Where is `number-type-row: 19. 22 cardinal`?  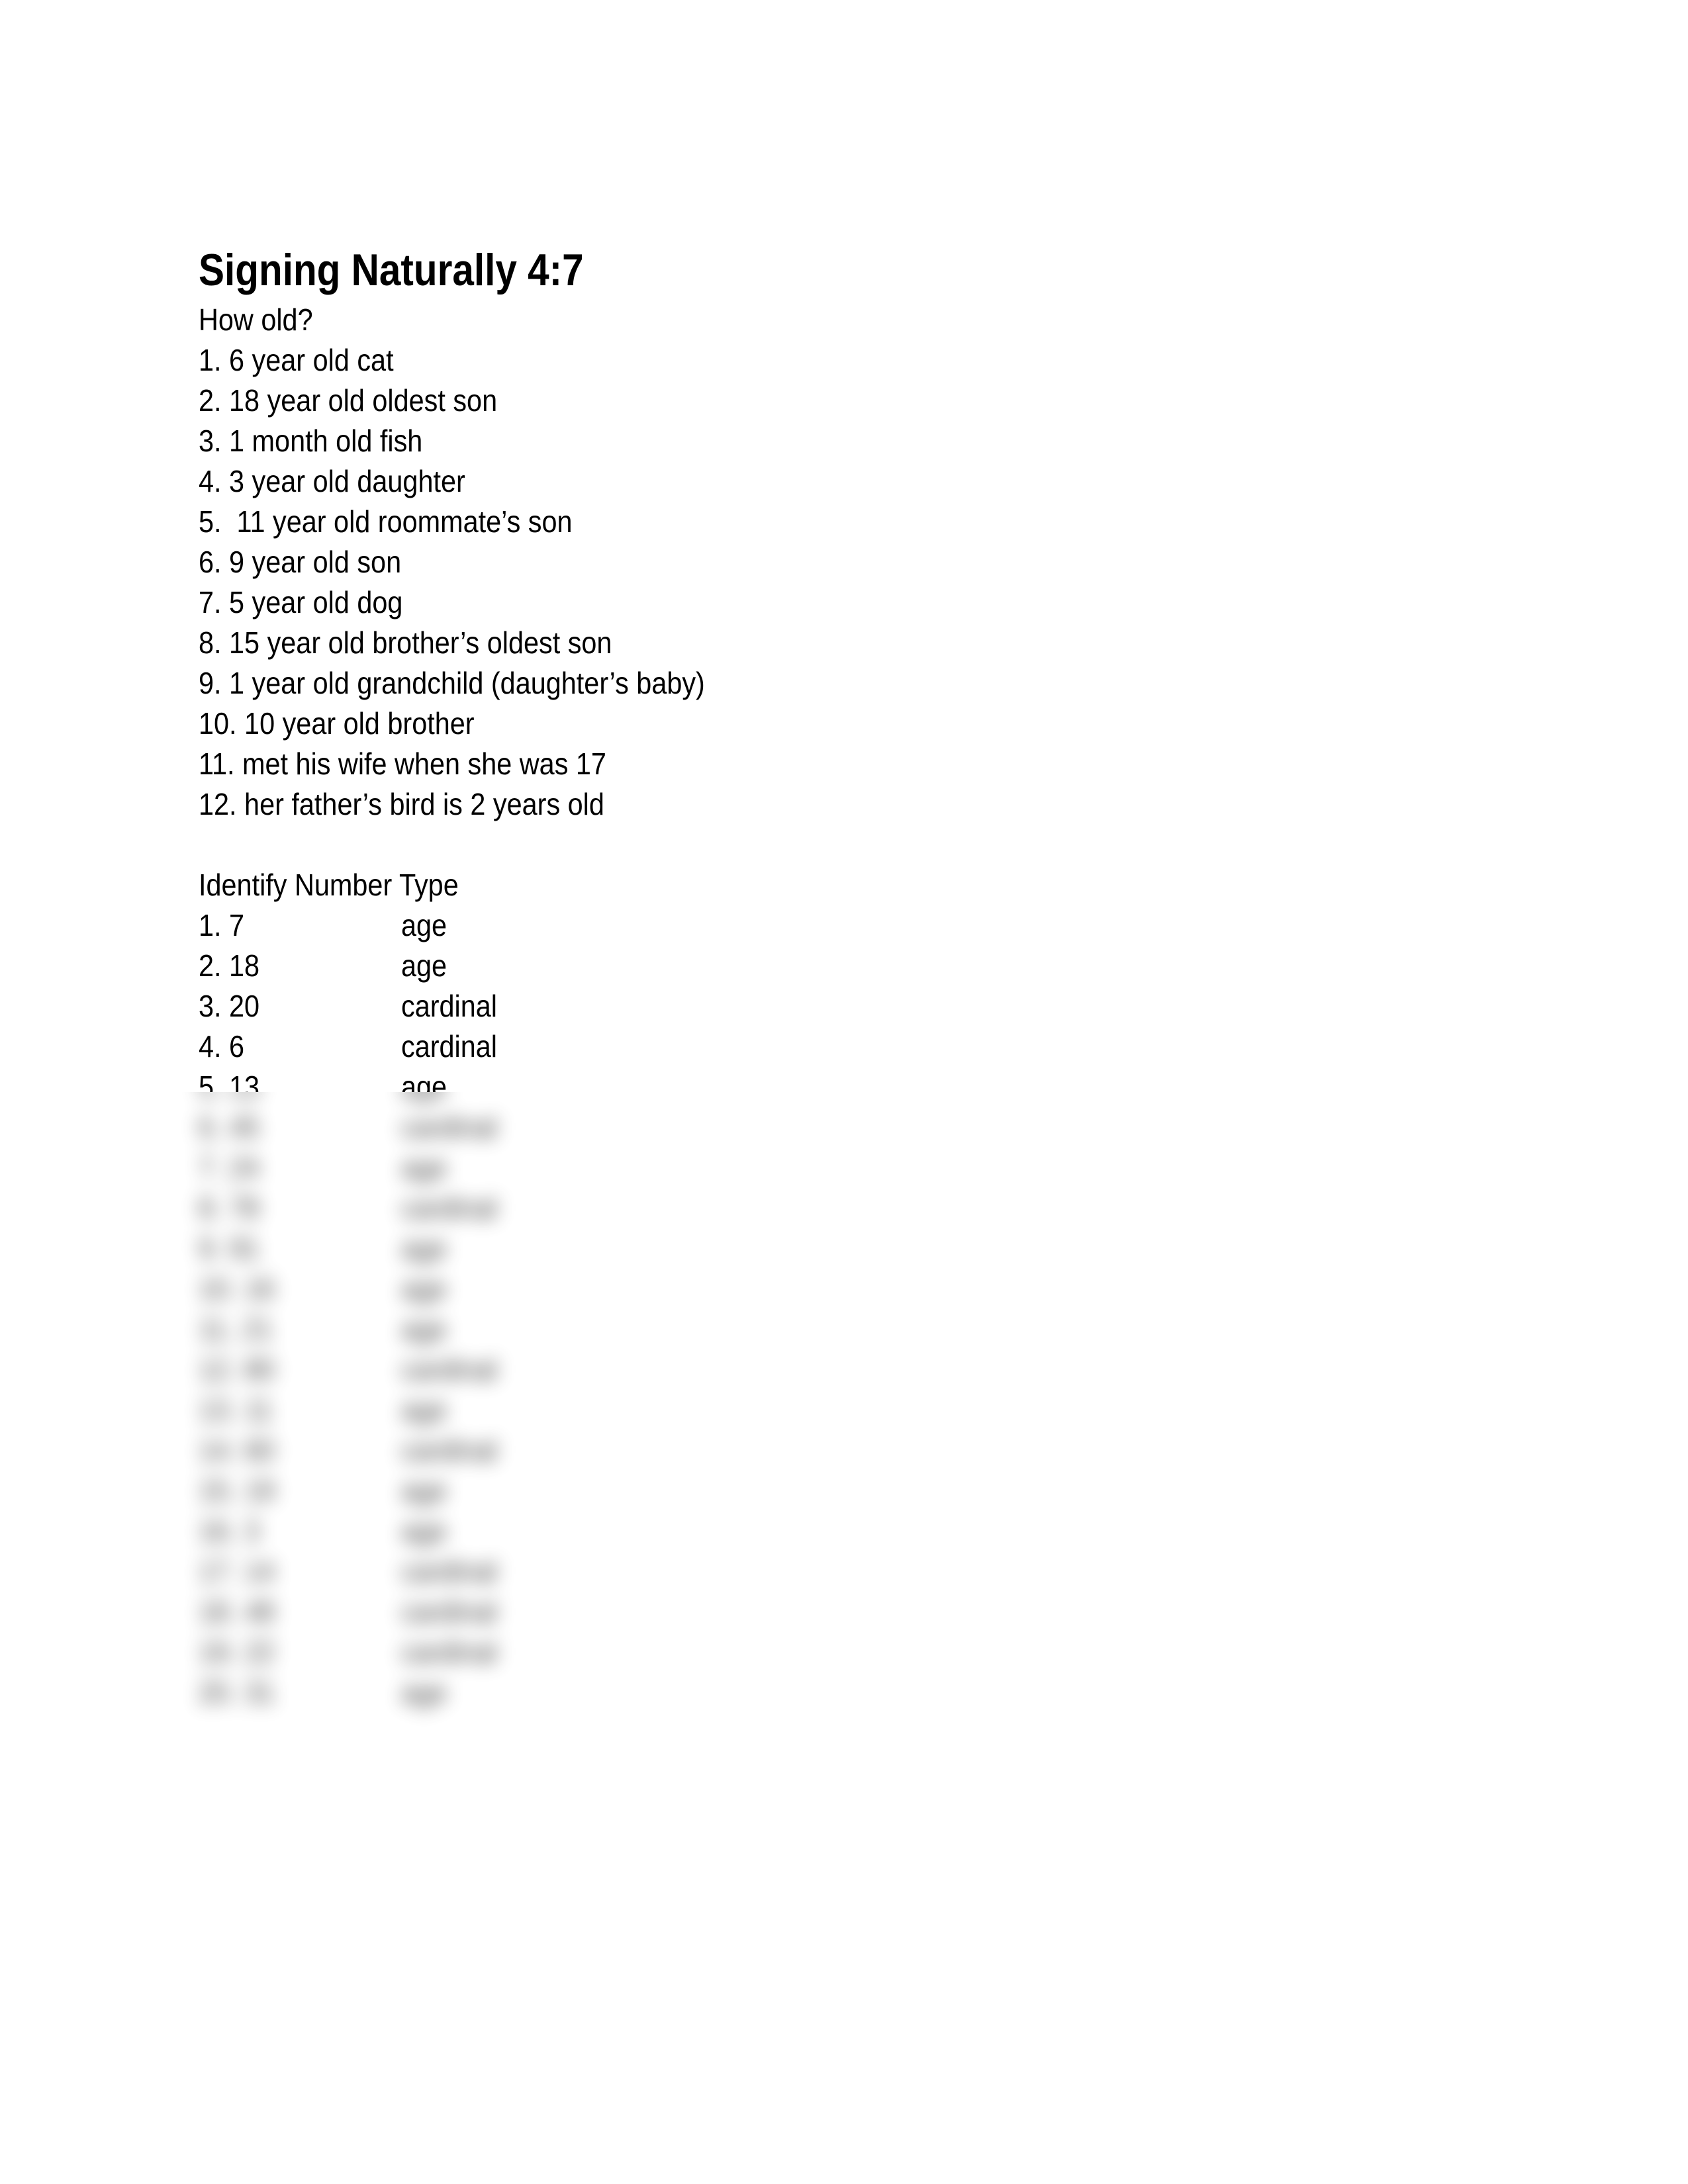 number-type-row: 19. 22 cardinal is located at coordinates (397, 1652).